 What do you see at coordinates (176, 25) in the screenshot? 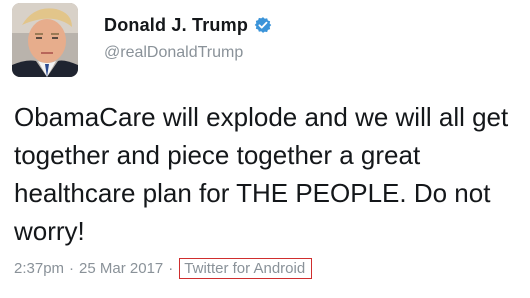
I see `display-name: Donald J. Trump` at bounding box center [176, 25].